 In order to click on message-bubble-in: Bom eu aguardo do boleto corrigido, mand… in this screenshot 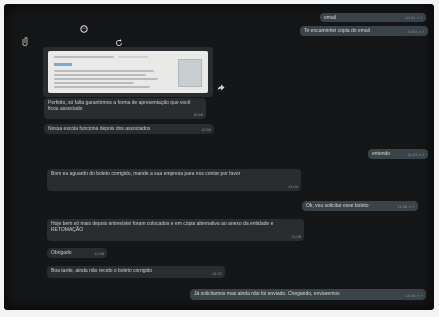, I will do `click(174, 180)`.